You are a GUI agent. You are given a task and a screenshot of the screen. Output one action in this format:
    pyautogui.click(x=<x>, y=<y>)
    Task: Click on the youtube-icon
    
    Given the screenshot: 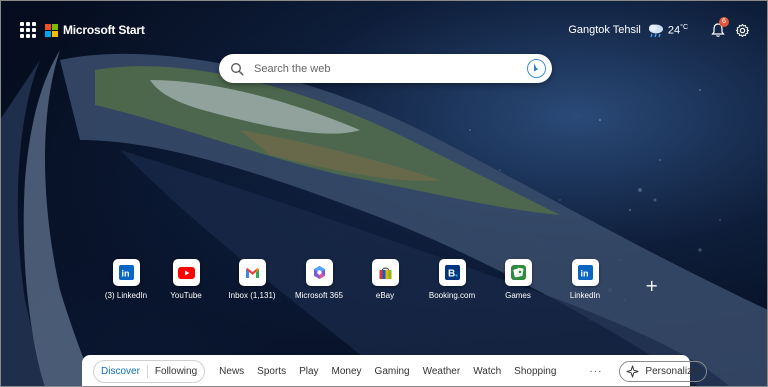 What is the action you would take?
    pyautogui.click(x=186, y=272)
    